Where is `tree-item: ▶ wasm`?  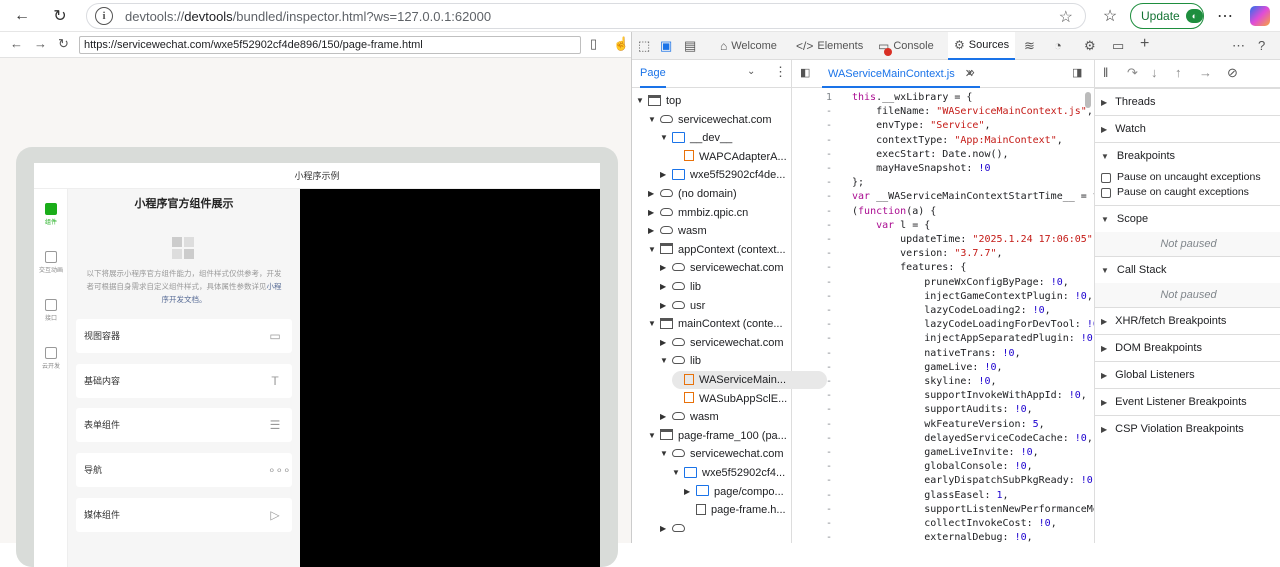
tree-item: ▶ wasm is located at coordinates (725, 231).